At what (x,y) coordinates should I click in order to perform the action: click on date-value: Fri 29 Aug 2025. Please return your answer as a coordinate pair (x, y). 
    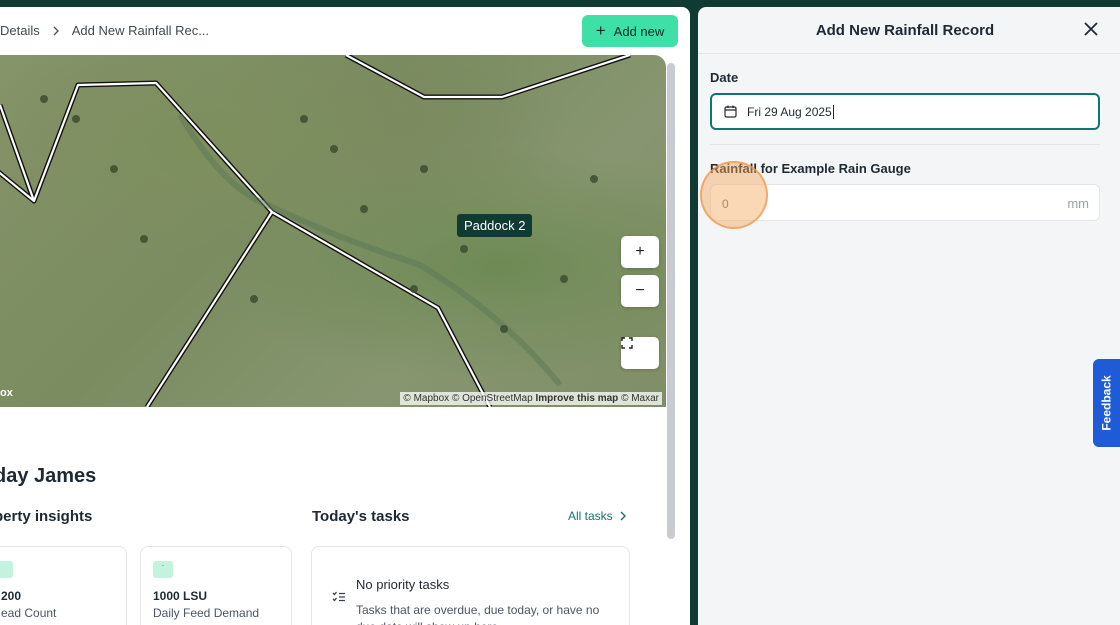
    Looking at the image, I should click on (789, 111).